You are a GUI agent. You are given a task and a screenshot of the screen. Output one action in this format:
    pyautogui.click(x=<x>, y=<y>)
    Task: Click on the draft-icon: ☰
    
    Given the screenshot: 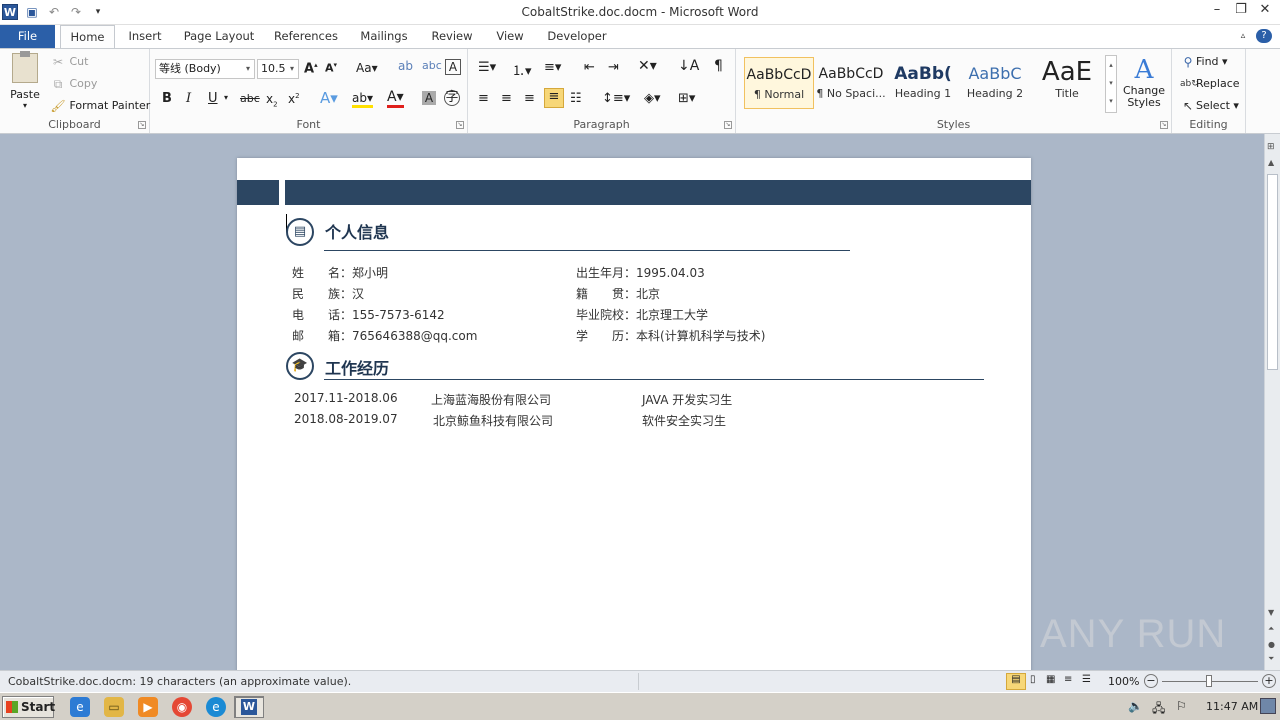 What is the action you would take?
    pyautogui.click(x=1086, y=679)
    